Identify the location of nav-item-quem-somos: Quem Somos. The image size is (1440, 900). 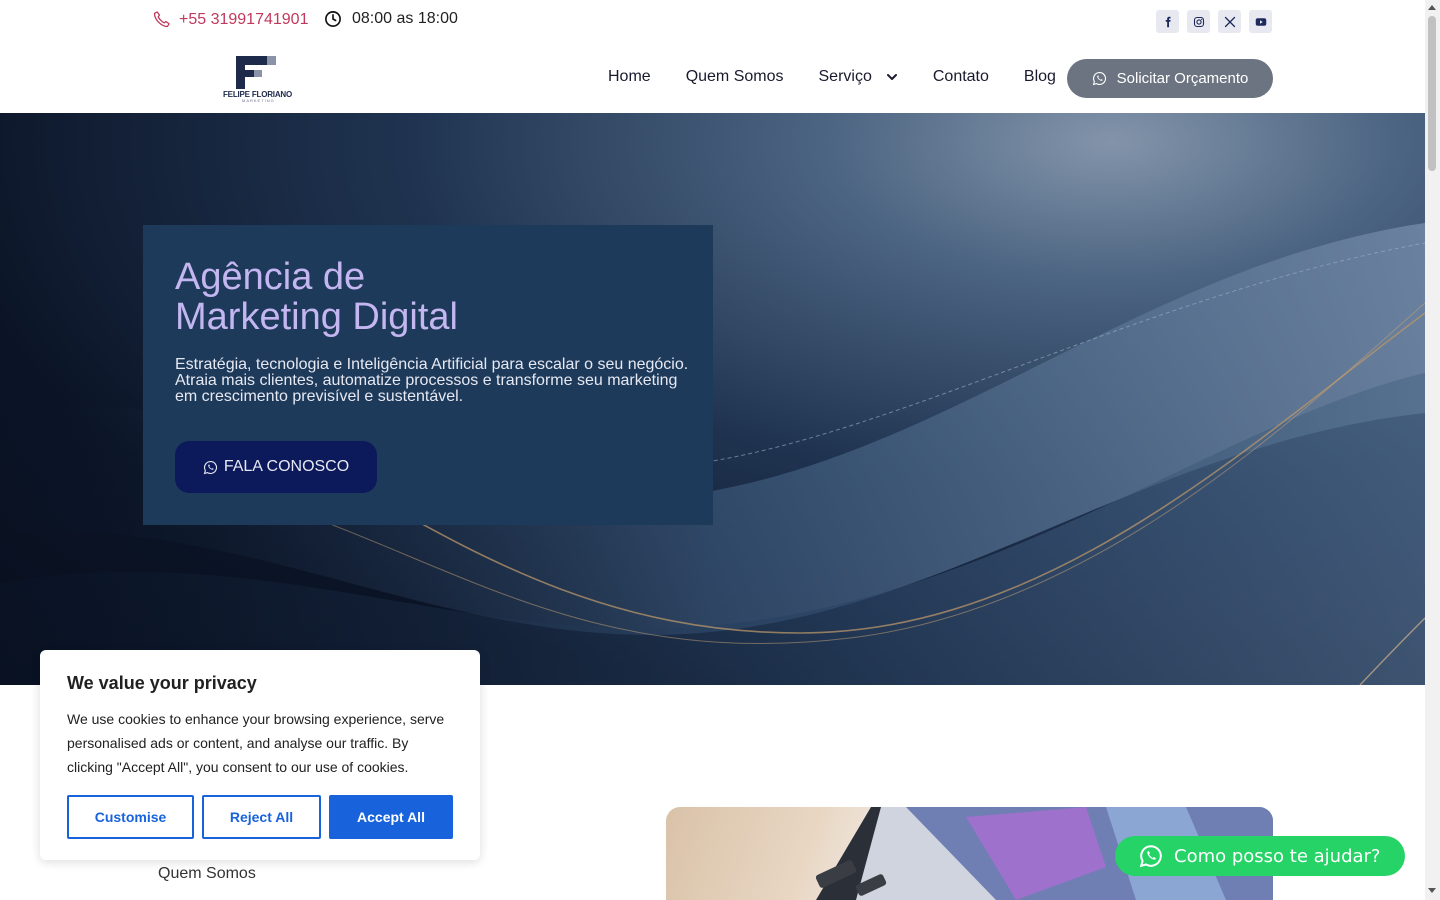
(735, 77).